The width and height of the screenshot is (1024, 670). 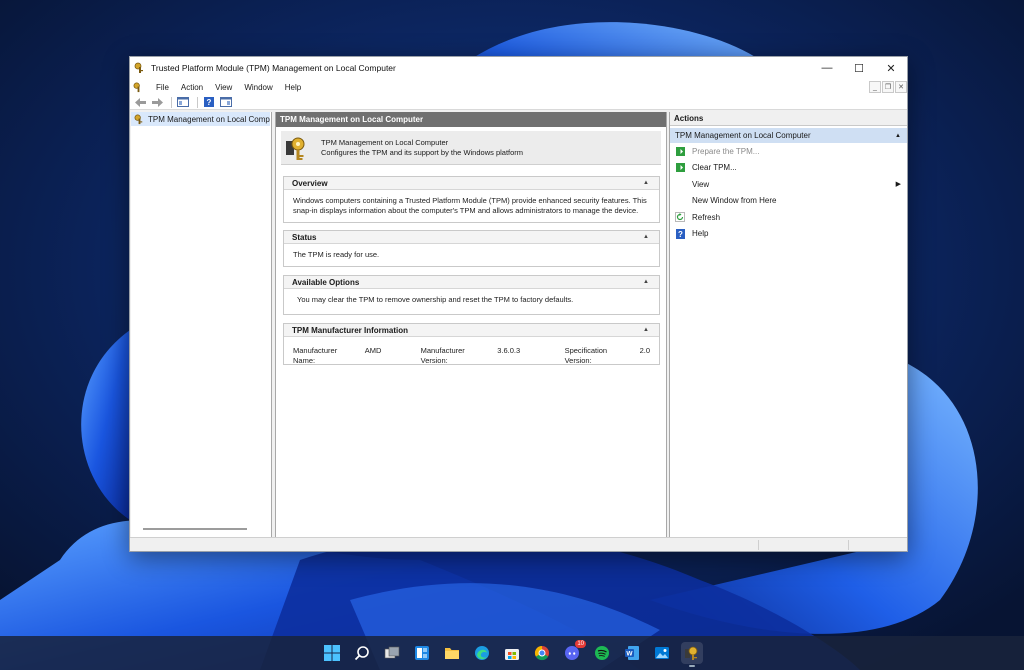 What do you see at coordinates (898, 185) in the screenshot?
I see `submenu-arrow-icon: ▶` at bounding box center [898, 185].